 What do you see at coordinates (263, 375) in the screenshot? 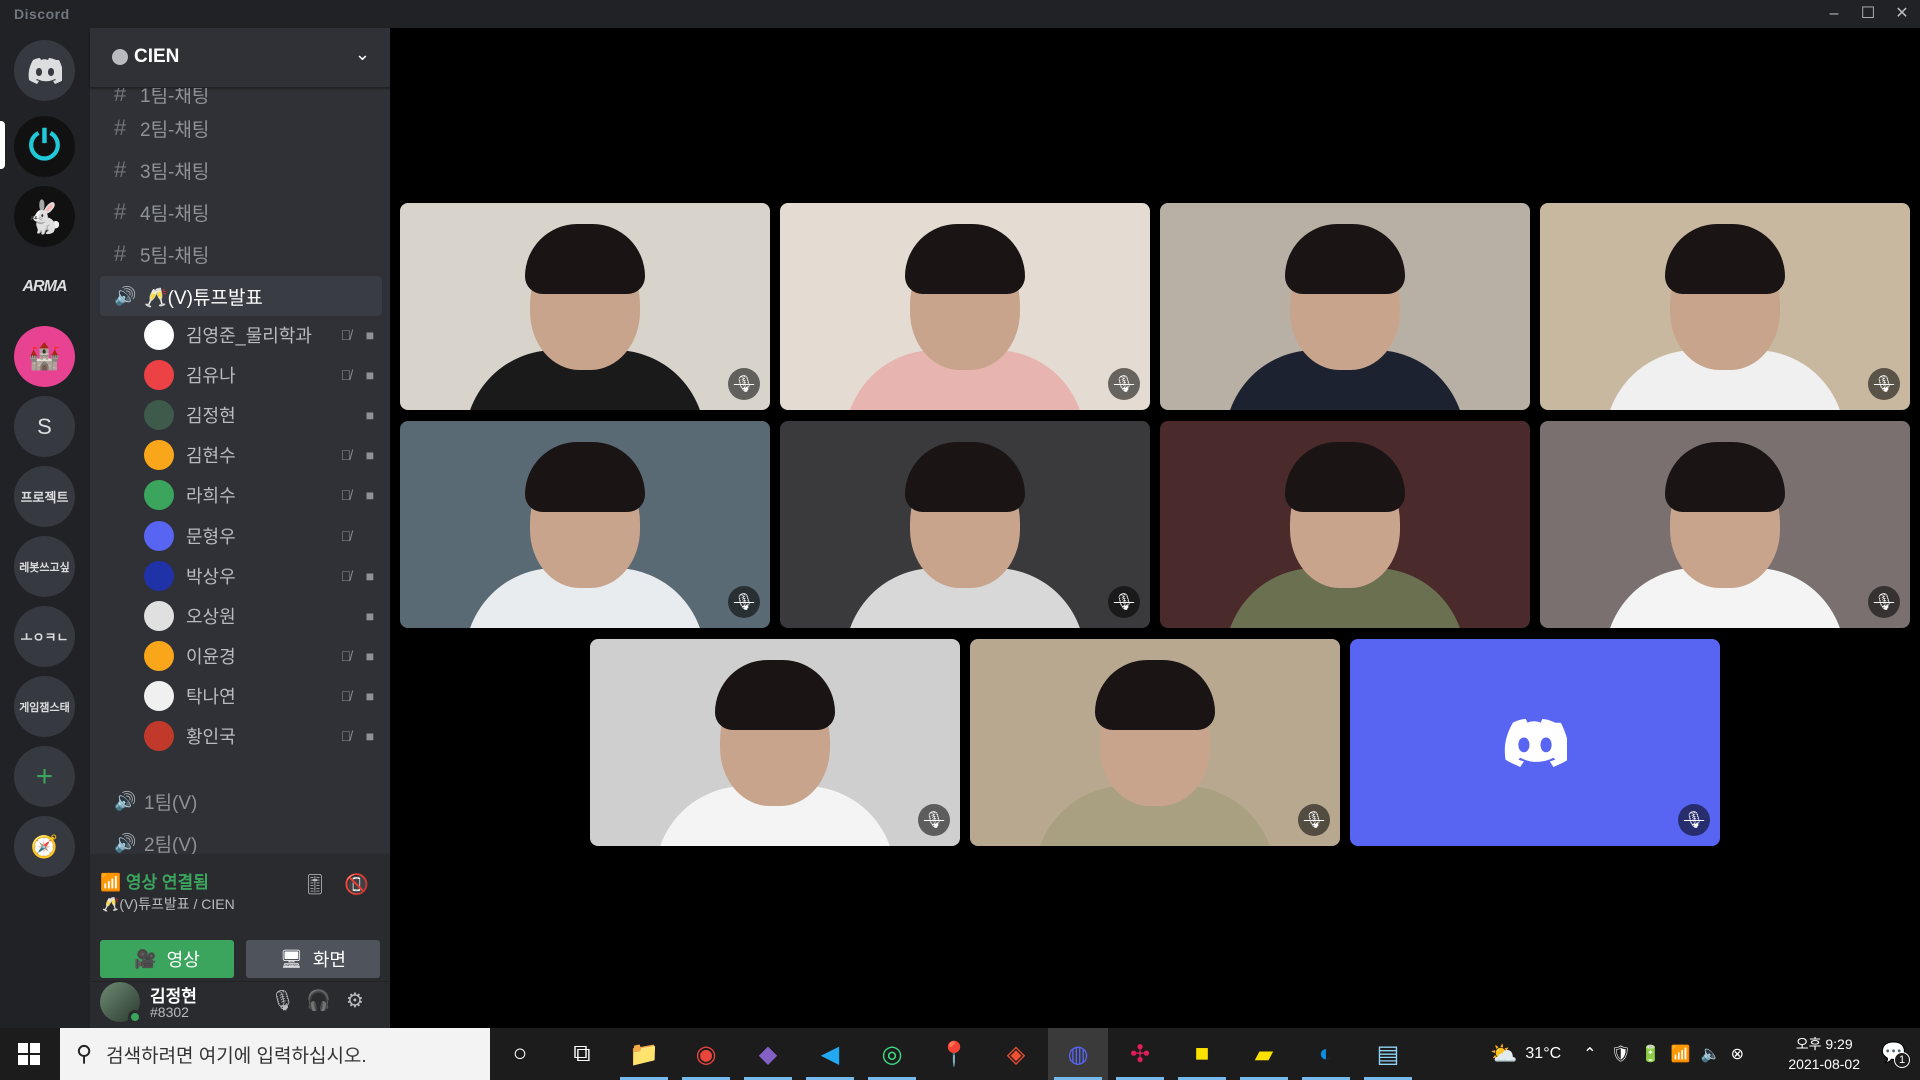
I see `voice-user: 김유나 🎙̸ ■` at bounding box center [263, 375].